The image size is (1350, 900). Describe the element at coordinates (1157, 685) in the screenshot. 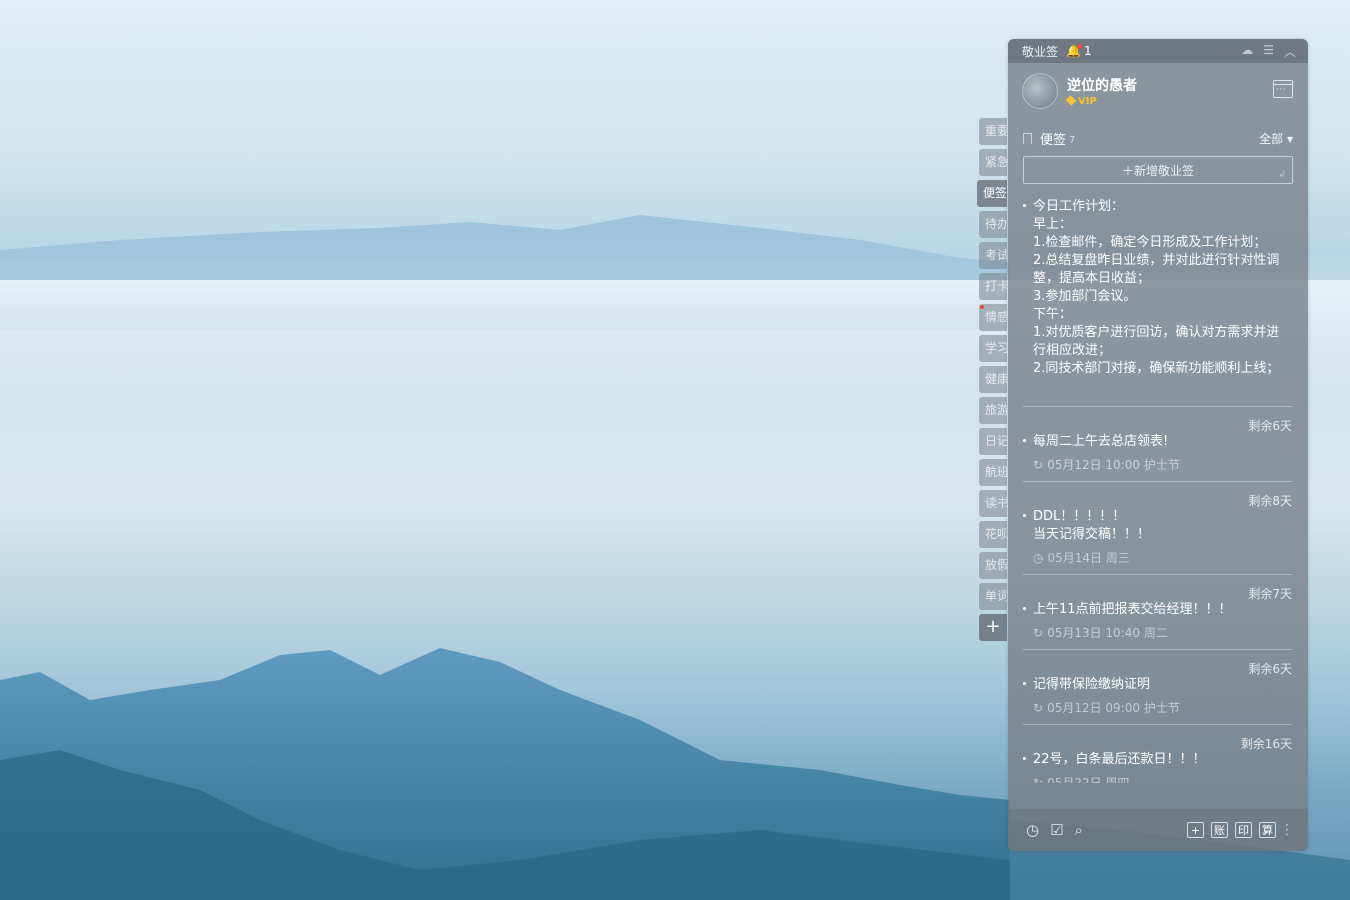

I see `note-text: 记得带保险缴纳证明` at that location.